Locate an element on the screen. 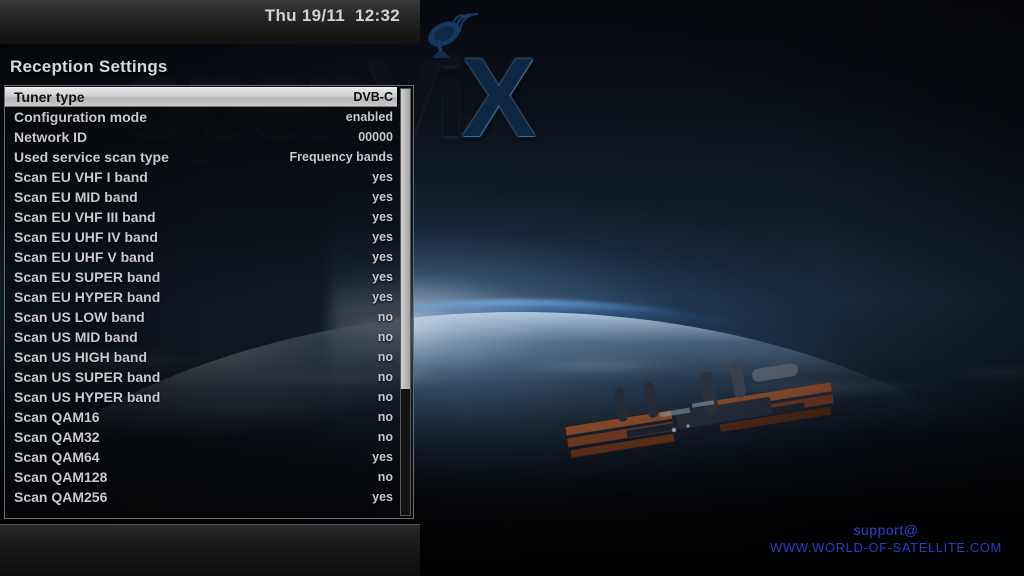 This screenshot has height=576, width=1024. settings-row: Used service scan type Frequency bands is located at coordinates (201, 157).